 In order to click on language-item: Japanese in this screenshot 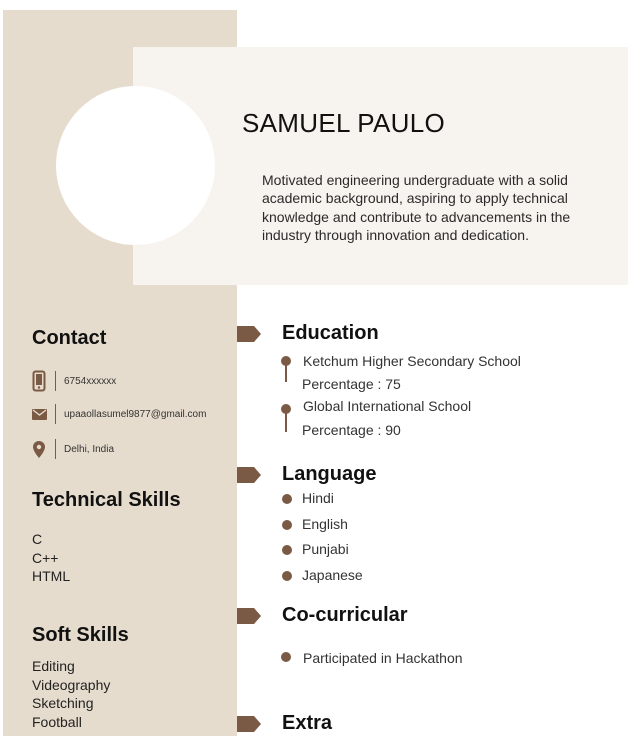, I will do `click(332, 575)`.